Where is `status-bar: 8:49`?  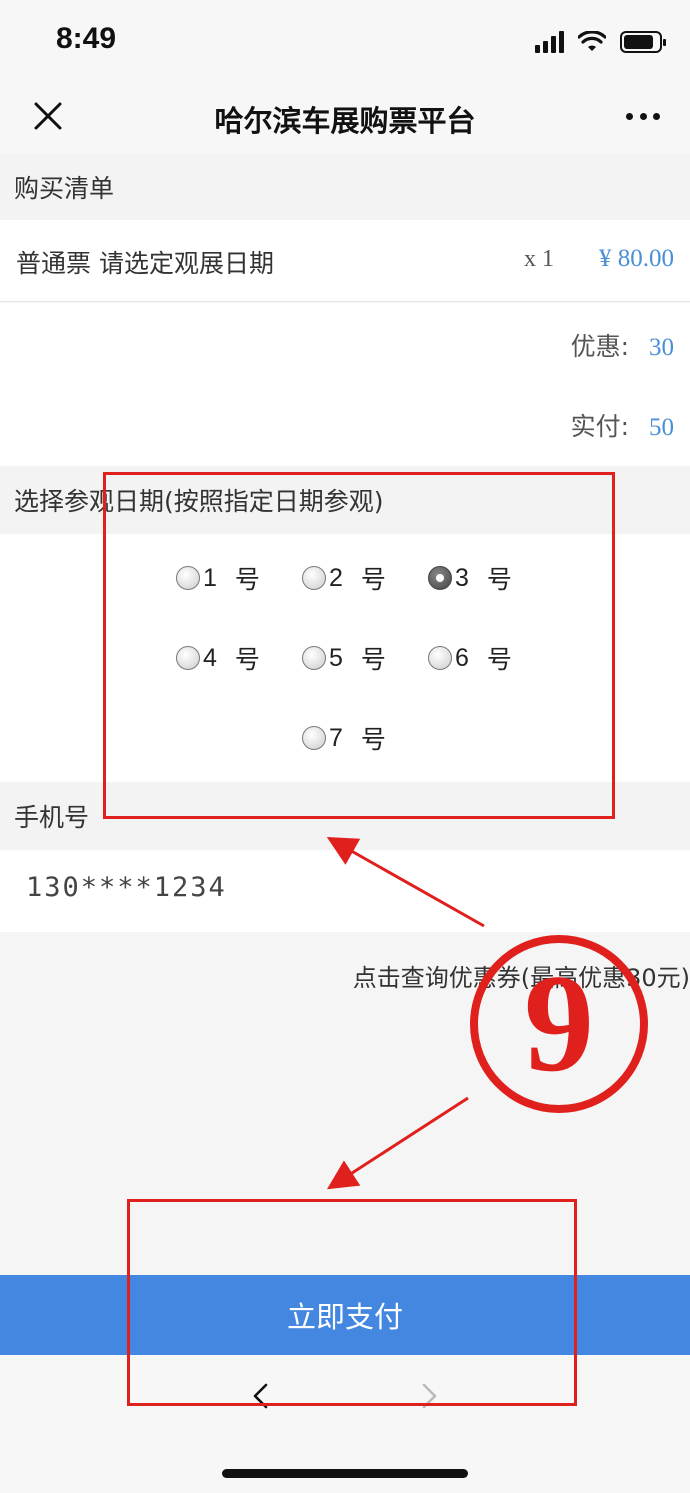 status-bar: 8:49 is located at coordinates (345, 40).